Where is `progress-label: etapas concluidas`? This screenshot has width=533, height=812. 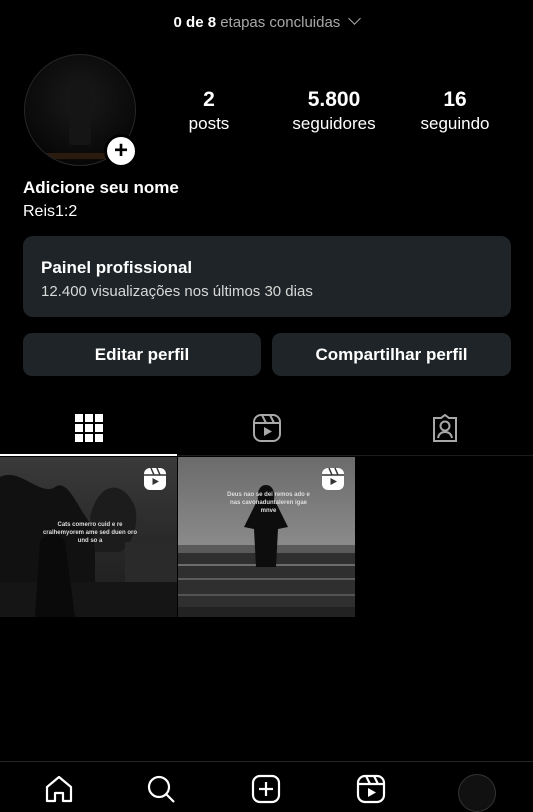 progress-label: etapas concluidas is located at coordinates (280, 22).